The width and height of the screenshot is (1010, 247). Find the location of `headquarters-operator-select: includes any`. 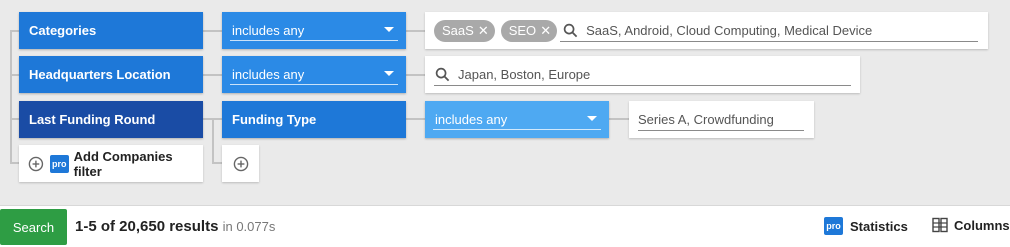

headquarters-operator-select: includes any is located at coordinates (314, 74).